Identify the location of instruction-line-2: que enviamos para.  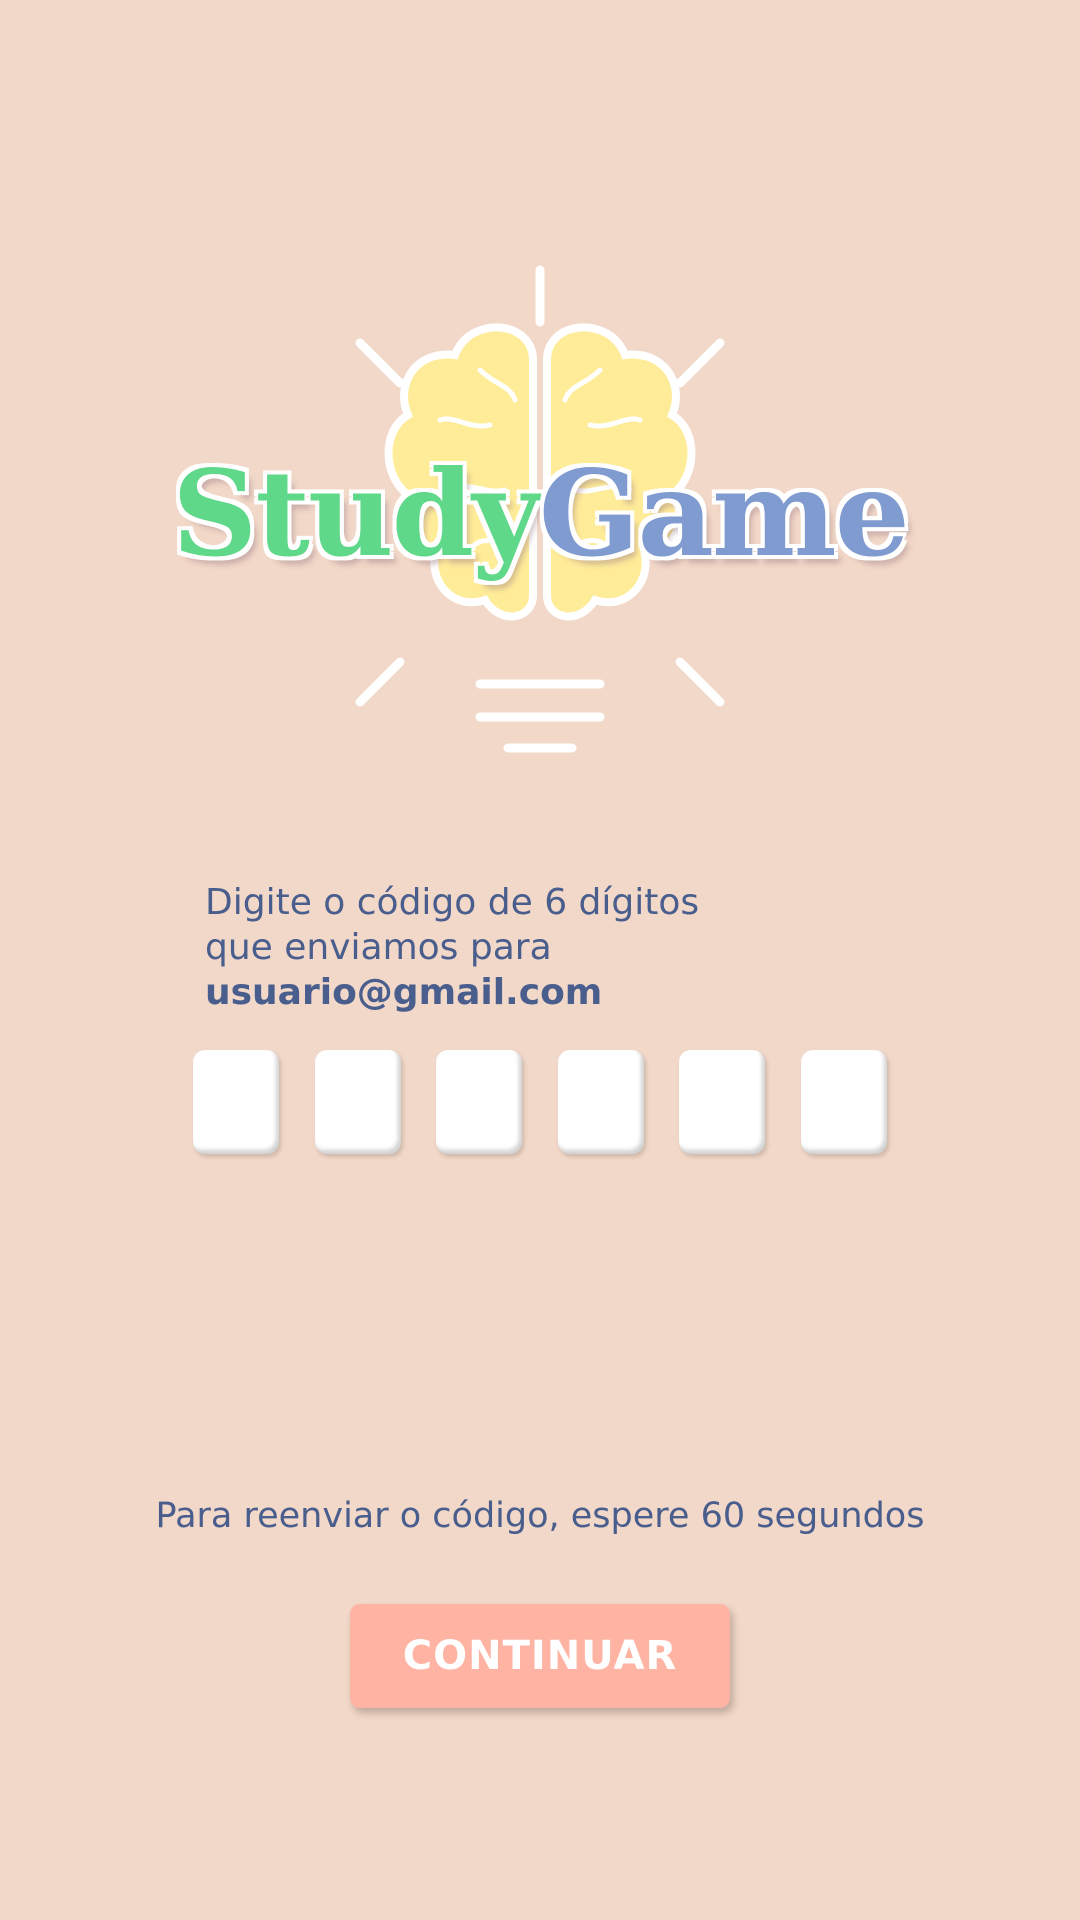
(378, 947).